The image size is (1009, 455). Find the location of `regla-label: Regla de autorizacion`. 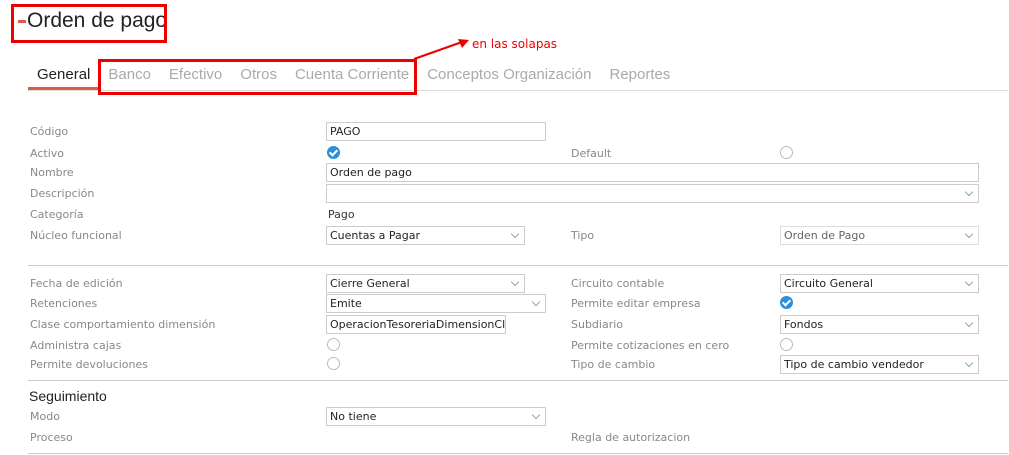

regla-label: Regla de autorizacion is located at coordinates (631, 437).